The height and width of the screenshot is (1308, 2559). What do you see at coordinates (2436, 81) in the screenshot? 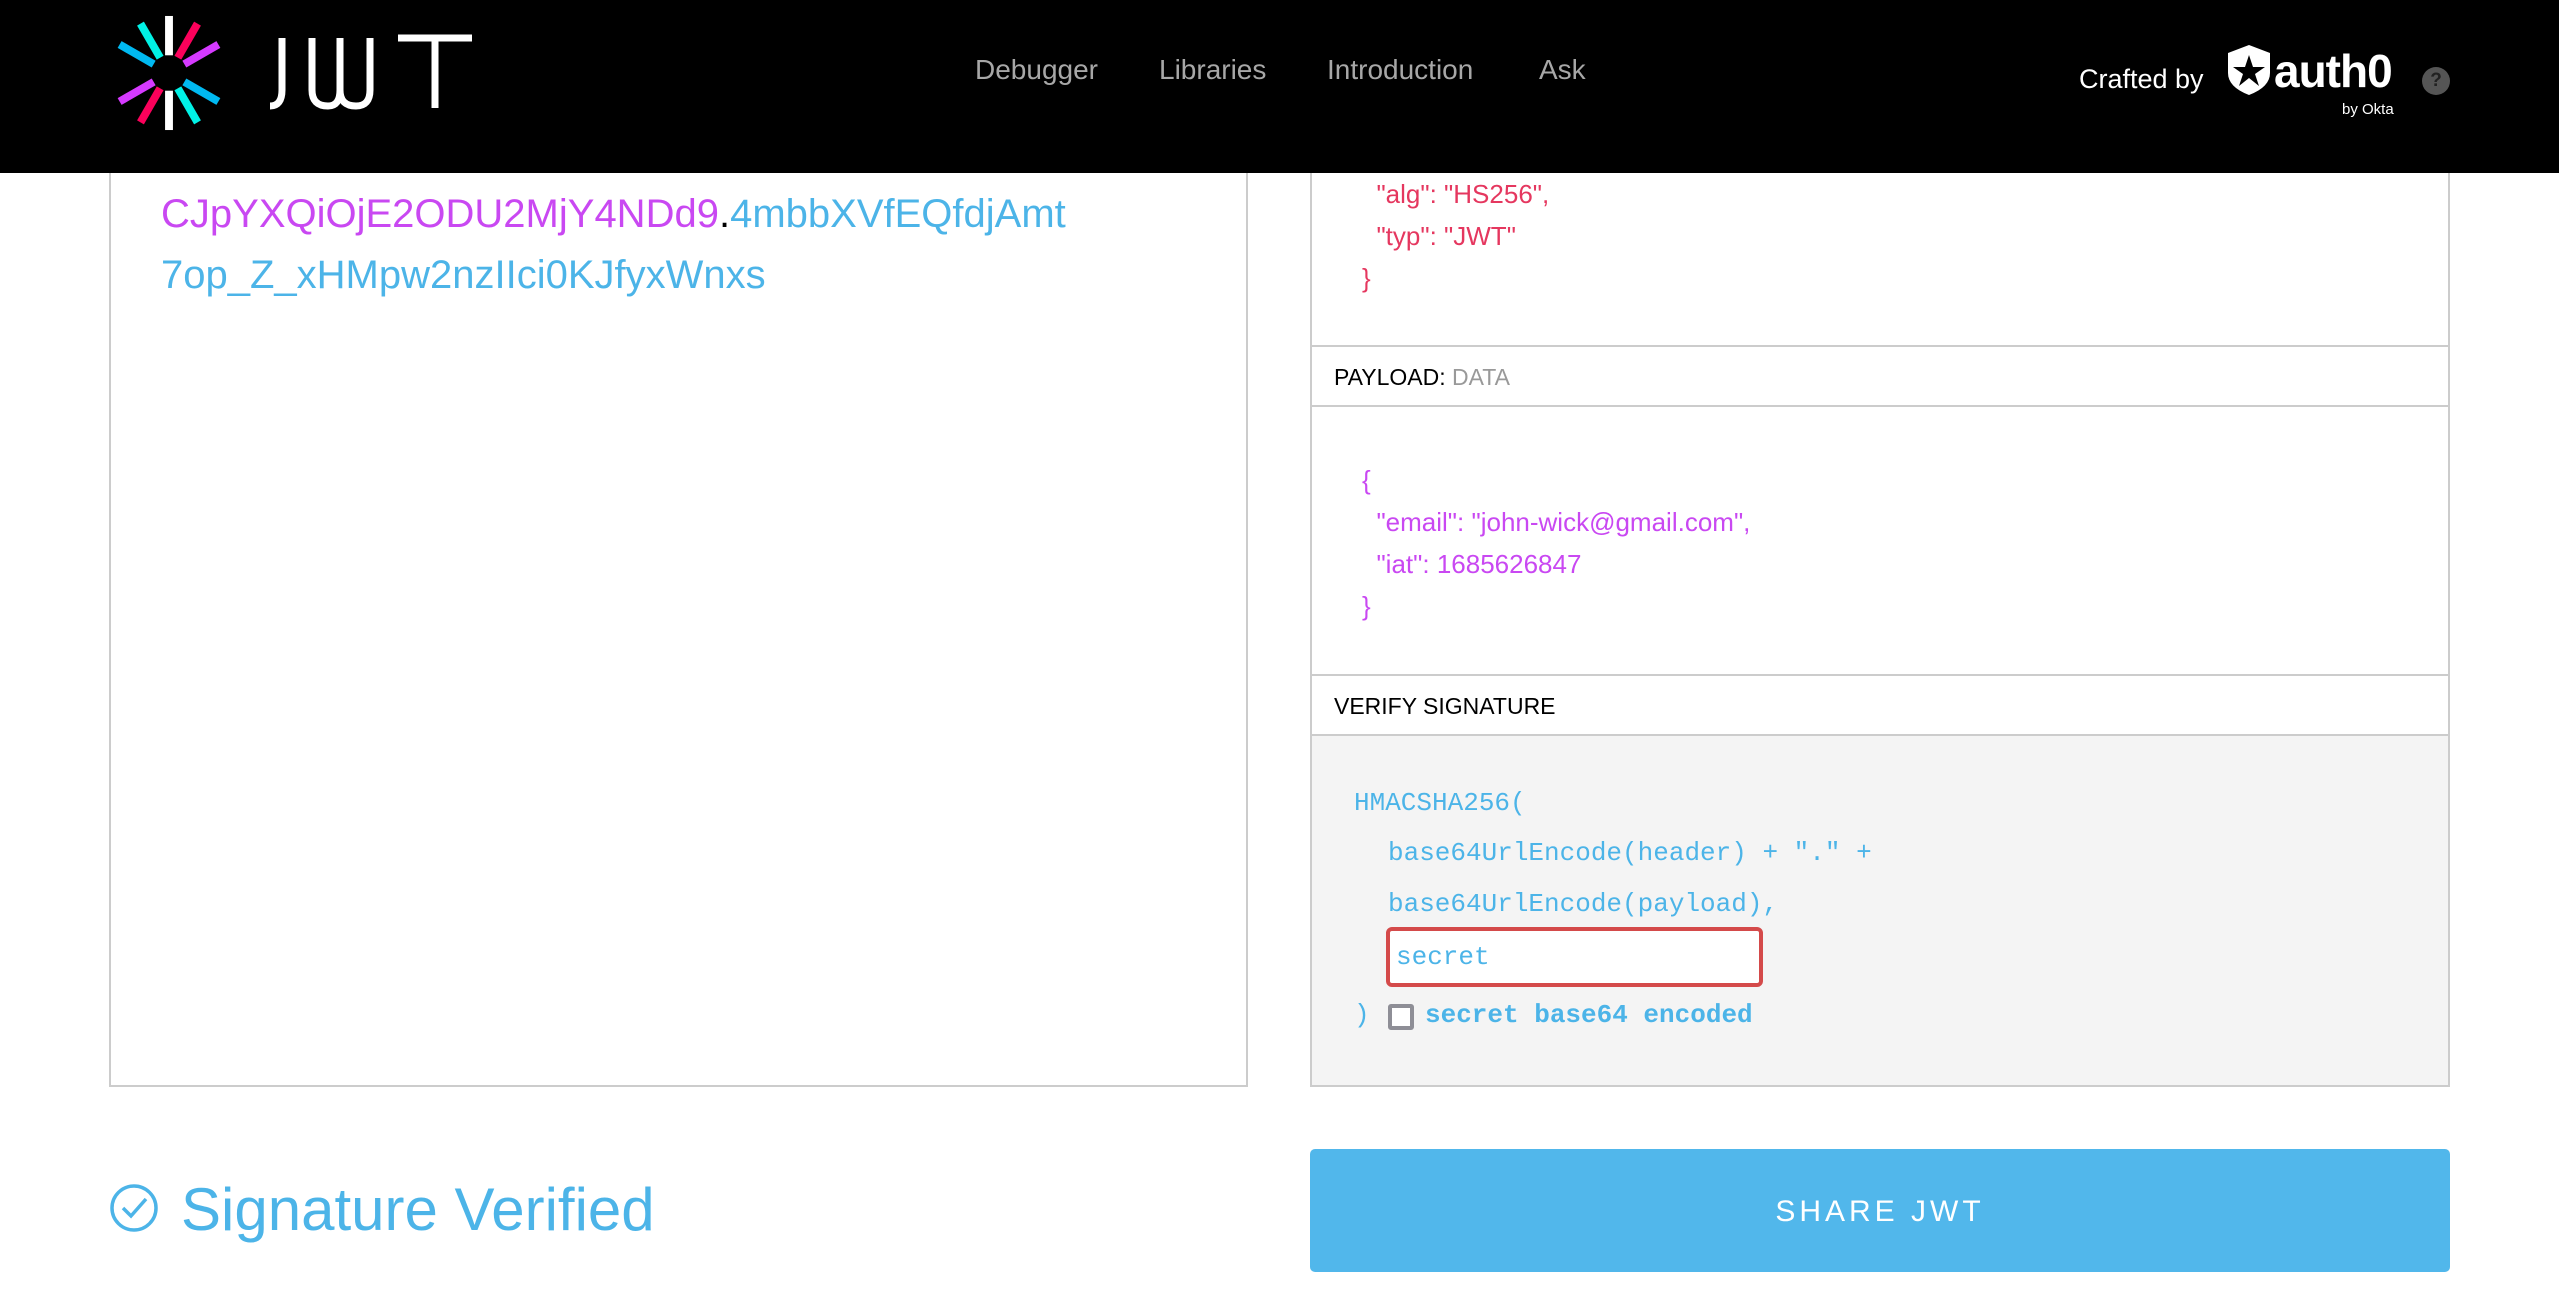
I see `help-icon: ?` at bounding box center [2436, 81].